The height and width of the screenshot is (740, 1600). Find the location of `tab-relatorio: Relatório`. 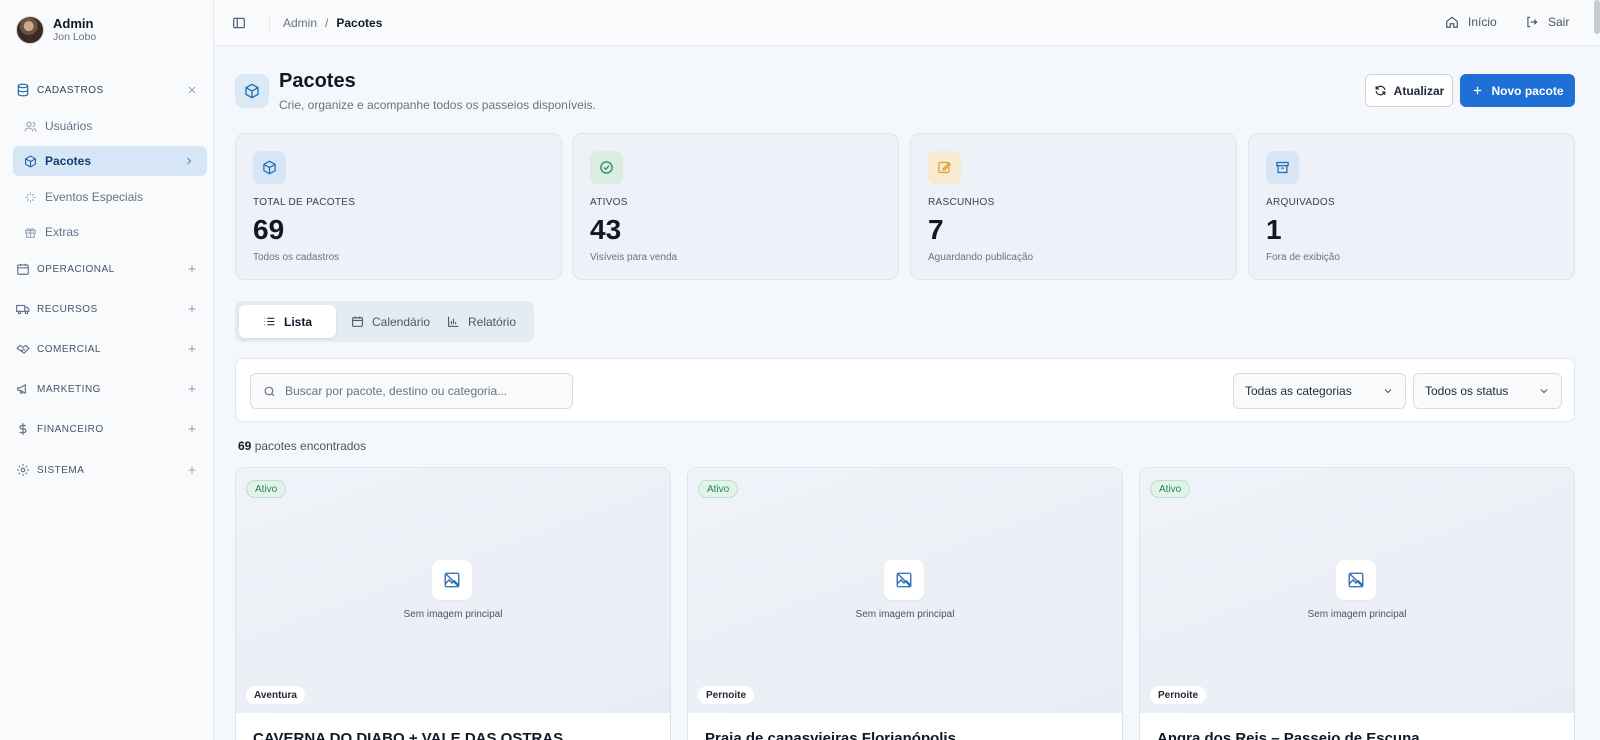

tab-relatorio: Relatório is located at coordinates (481, 321).